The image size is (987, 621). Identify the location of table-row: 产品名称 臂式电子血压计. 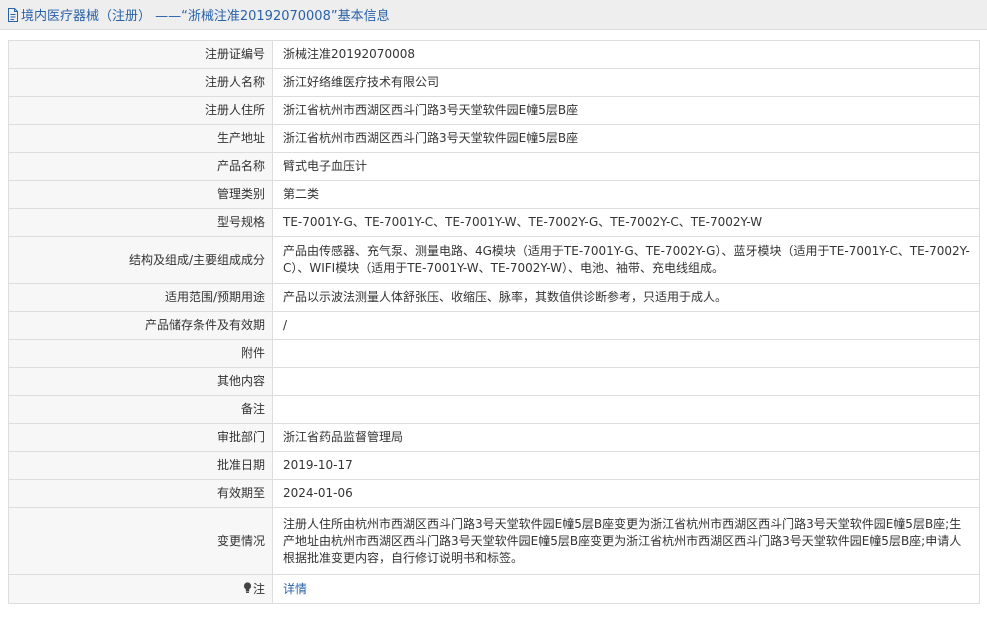
(494, 166).